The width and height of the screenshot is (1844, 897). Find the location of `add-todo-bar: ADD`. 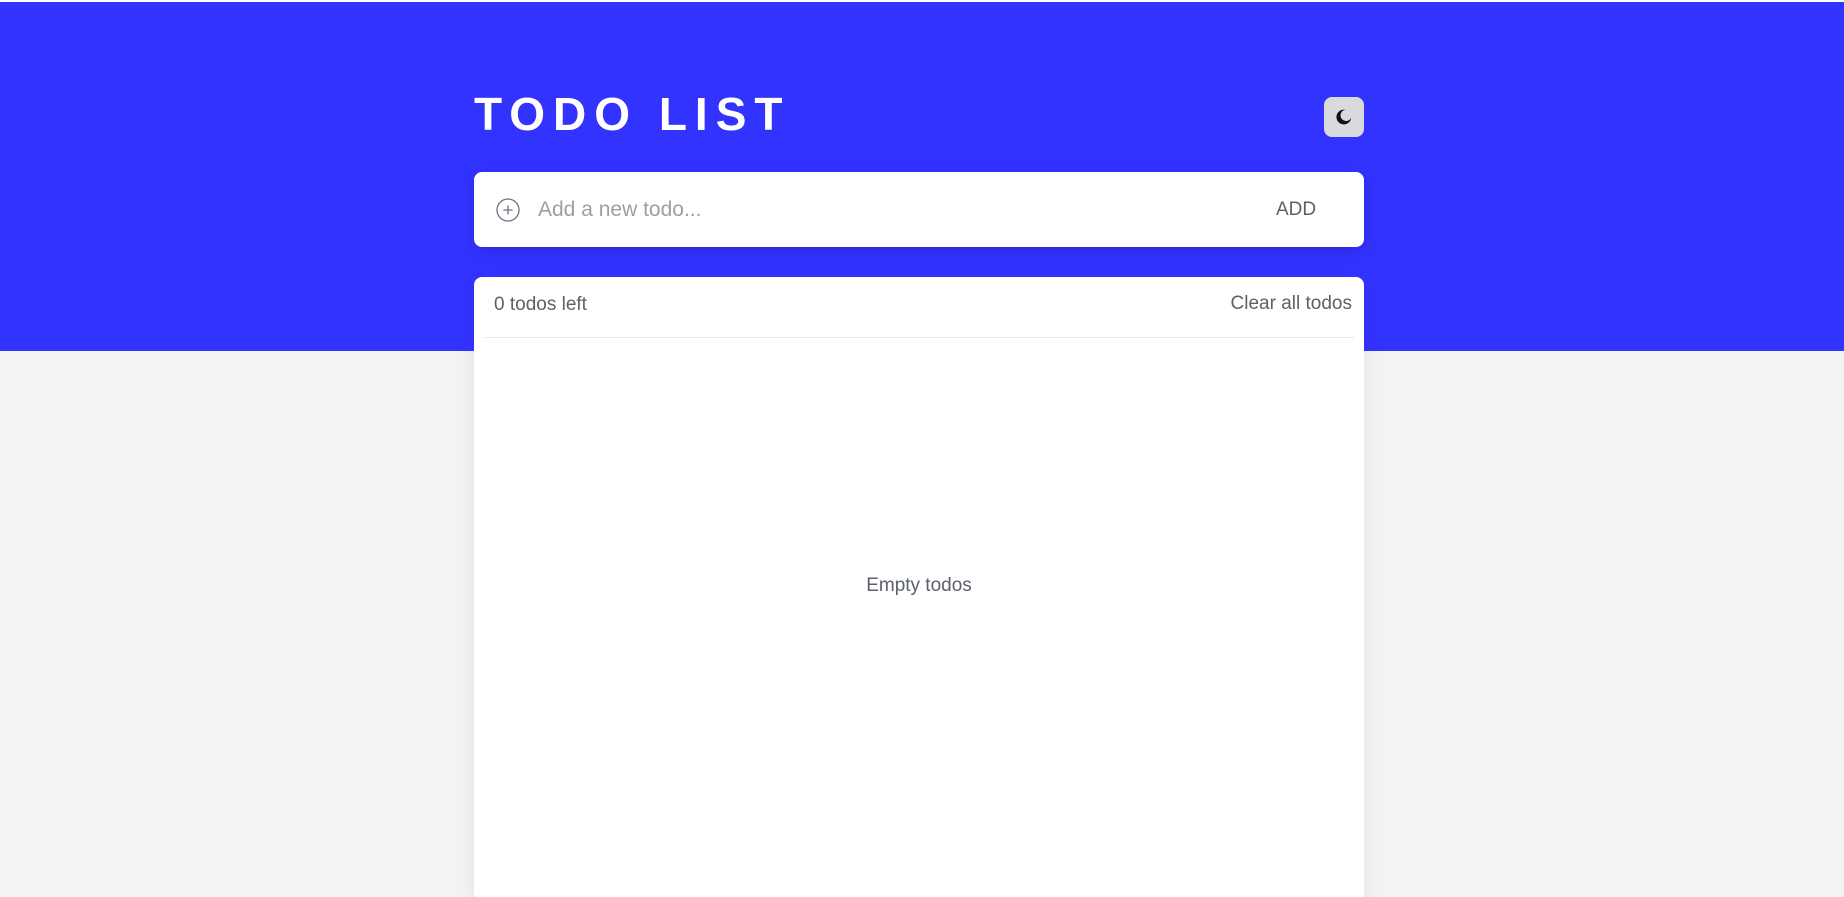

add-todo-bar: ADD is located at coordinates (919, 209).